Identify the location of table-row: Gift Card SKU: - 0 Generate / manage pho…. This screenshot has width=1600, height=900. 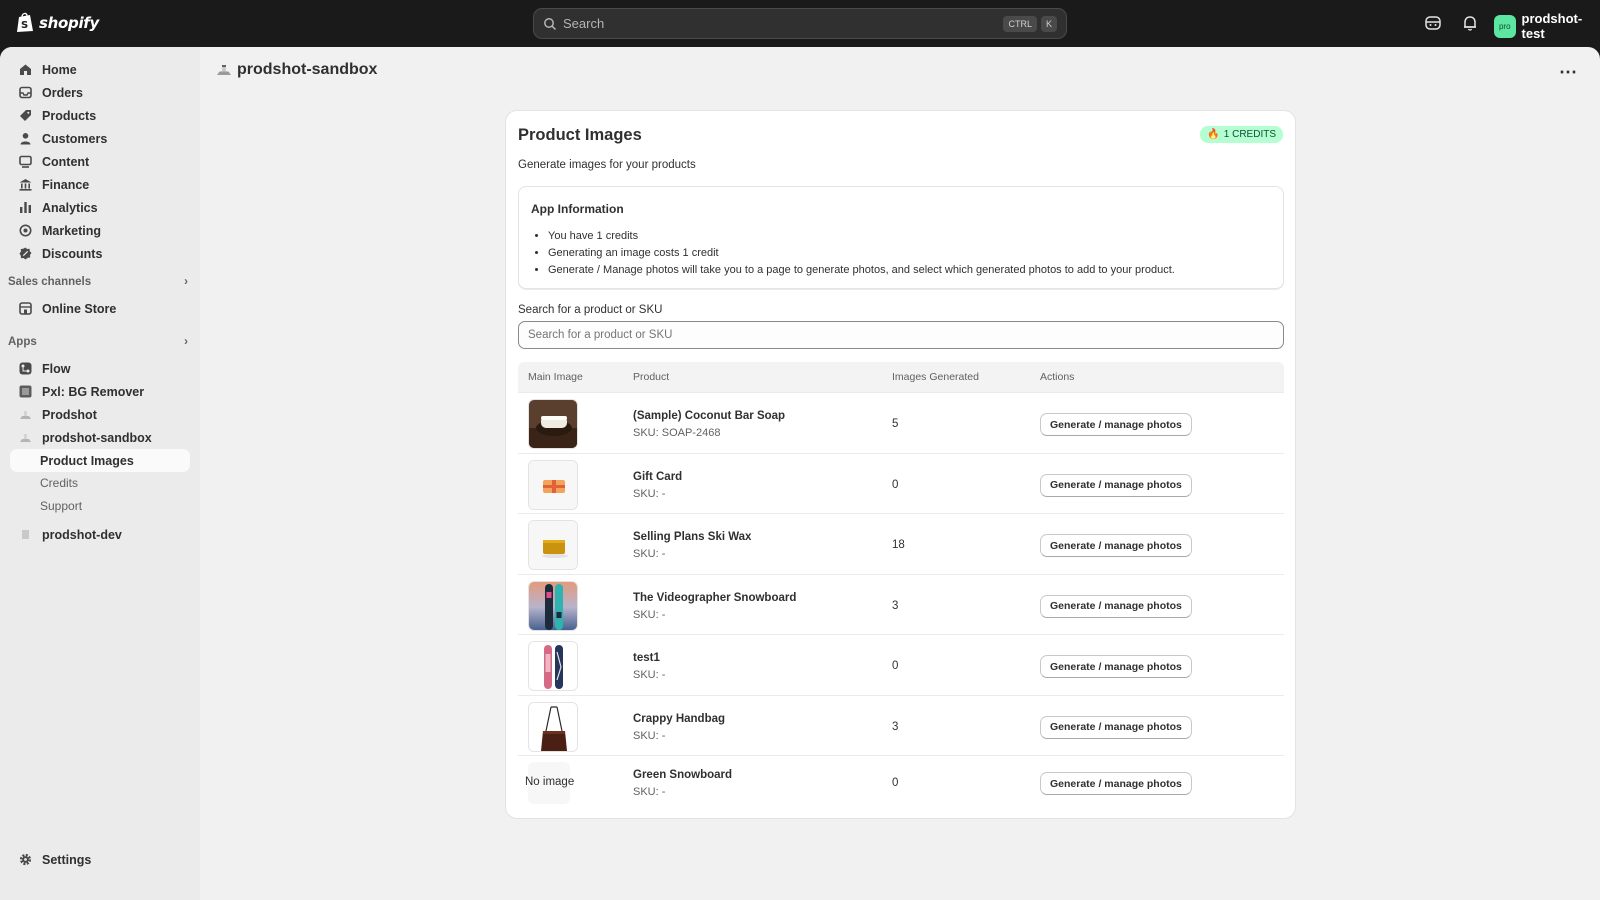
(901, 483).